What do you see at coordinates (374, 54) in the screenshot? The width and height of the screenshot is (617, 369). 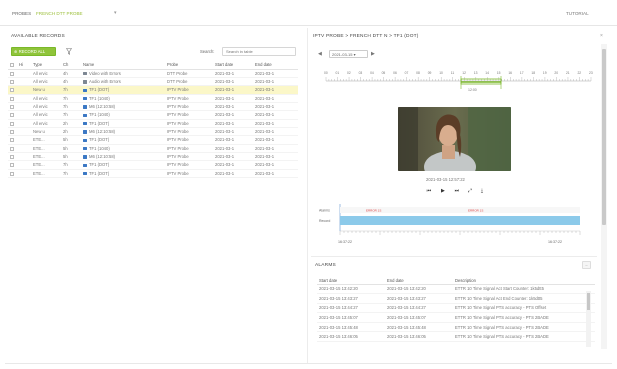 I see `next-day-icon: ▶` at bounding box center [374, 54].